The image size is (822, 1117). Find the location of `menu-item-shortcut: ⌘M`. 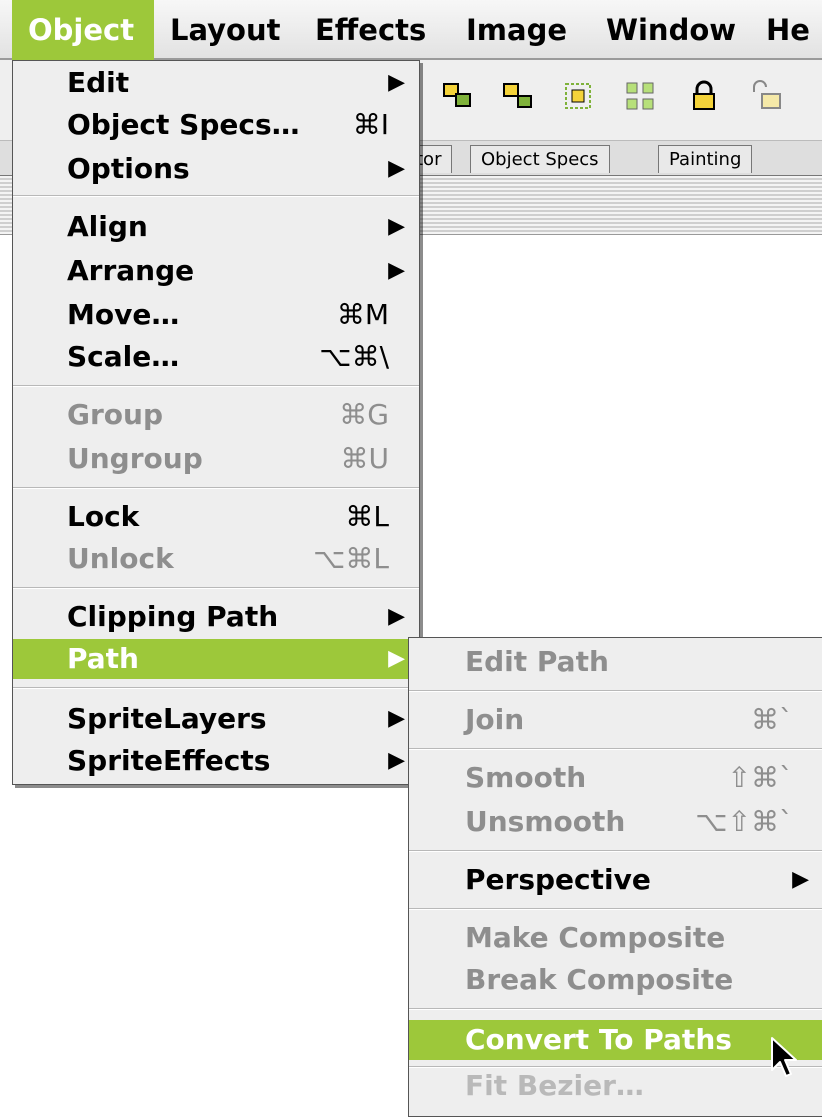

menu-item-shortcut: ⌘M is located at coordinates (362, 314).